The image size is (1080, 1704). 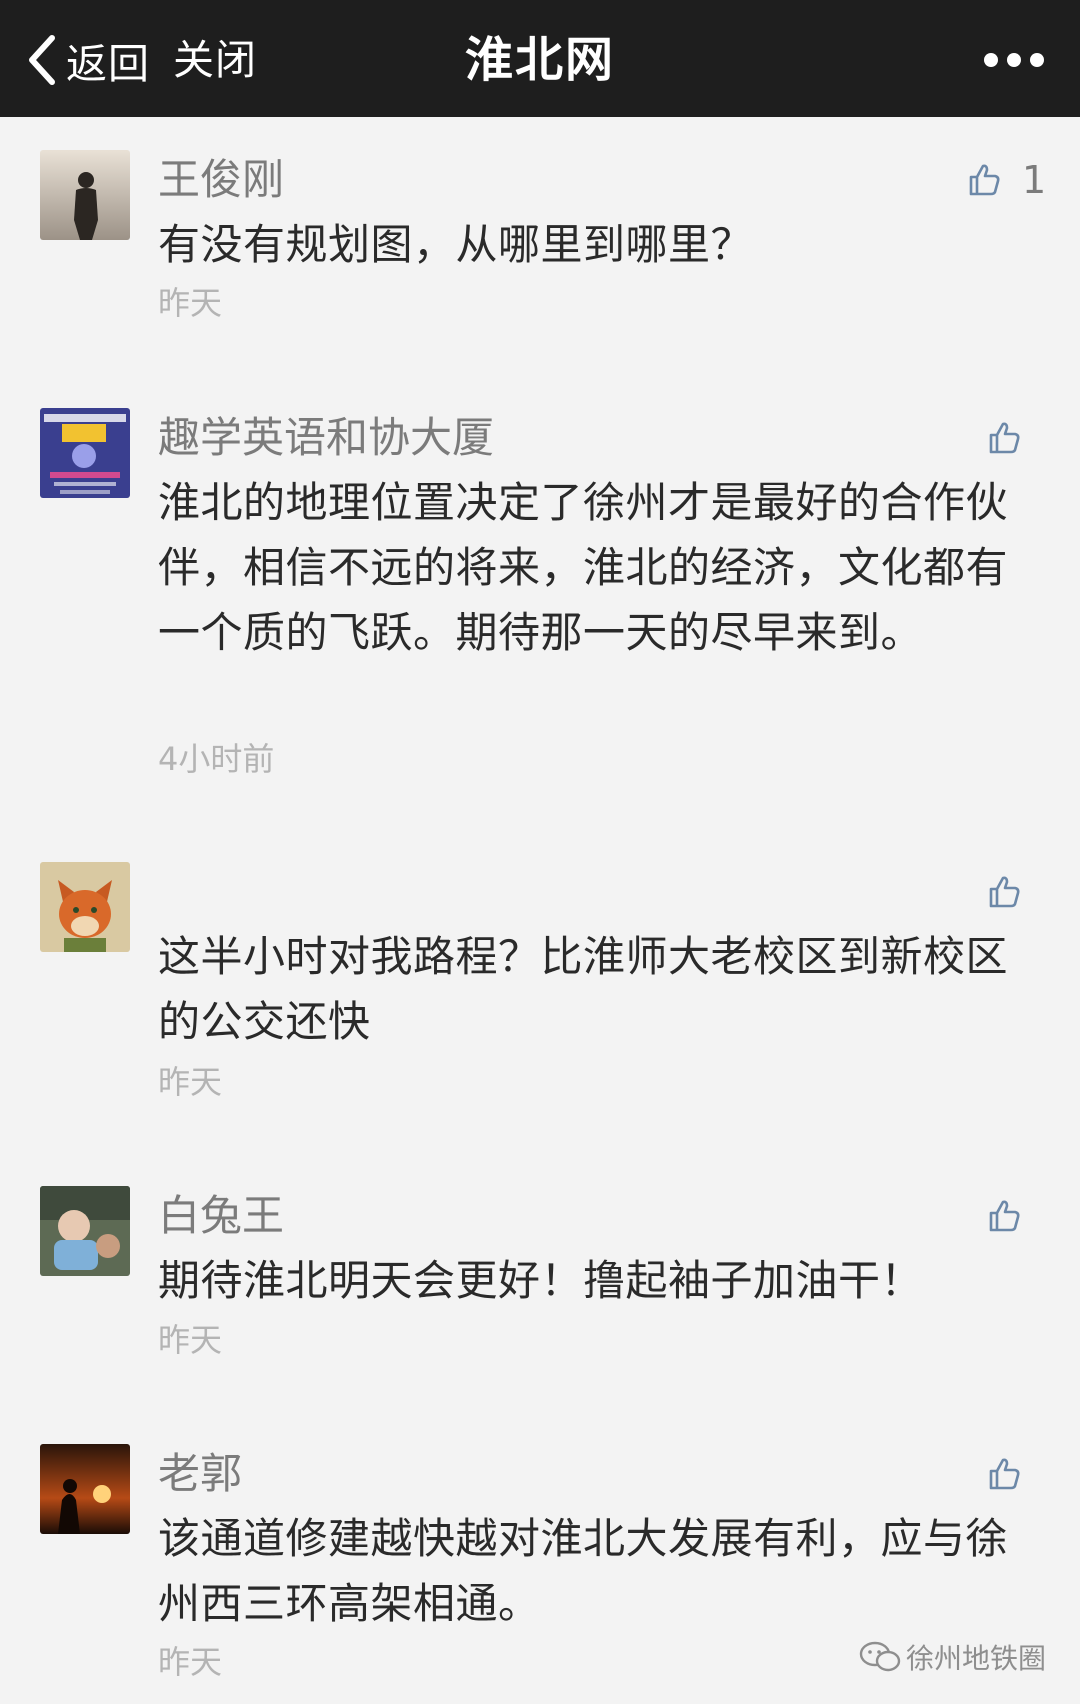 I want to click on baby-avatar-icon, so click(x=85, y=1231).